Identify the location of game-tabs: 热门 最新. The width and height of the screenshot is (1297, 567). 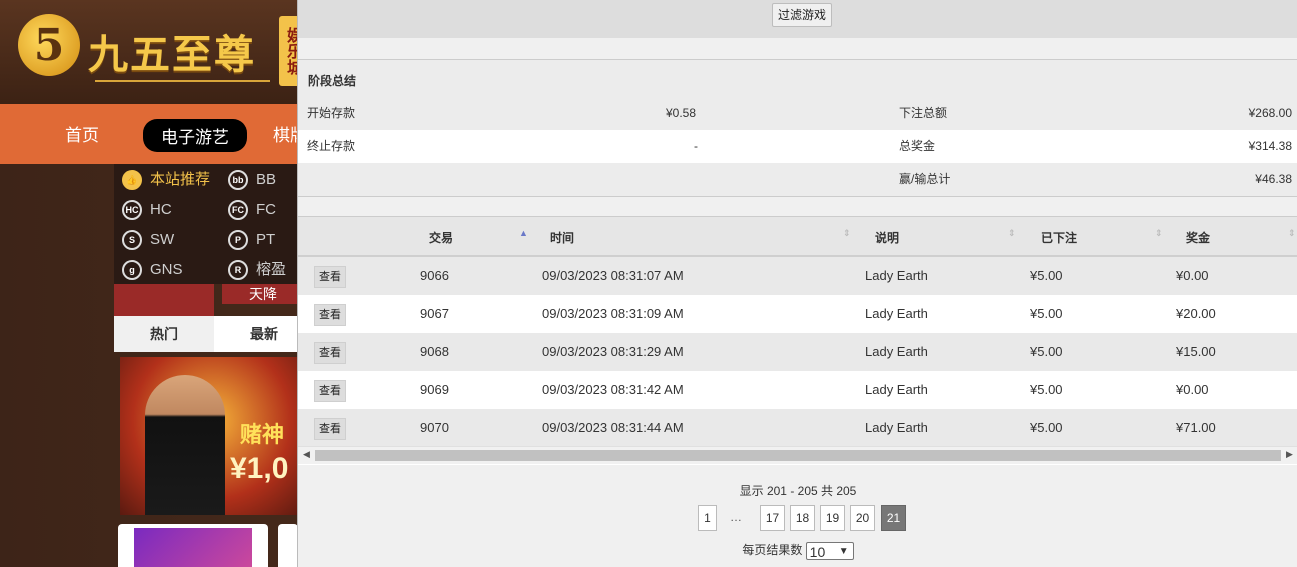
(209, 334).